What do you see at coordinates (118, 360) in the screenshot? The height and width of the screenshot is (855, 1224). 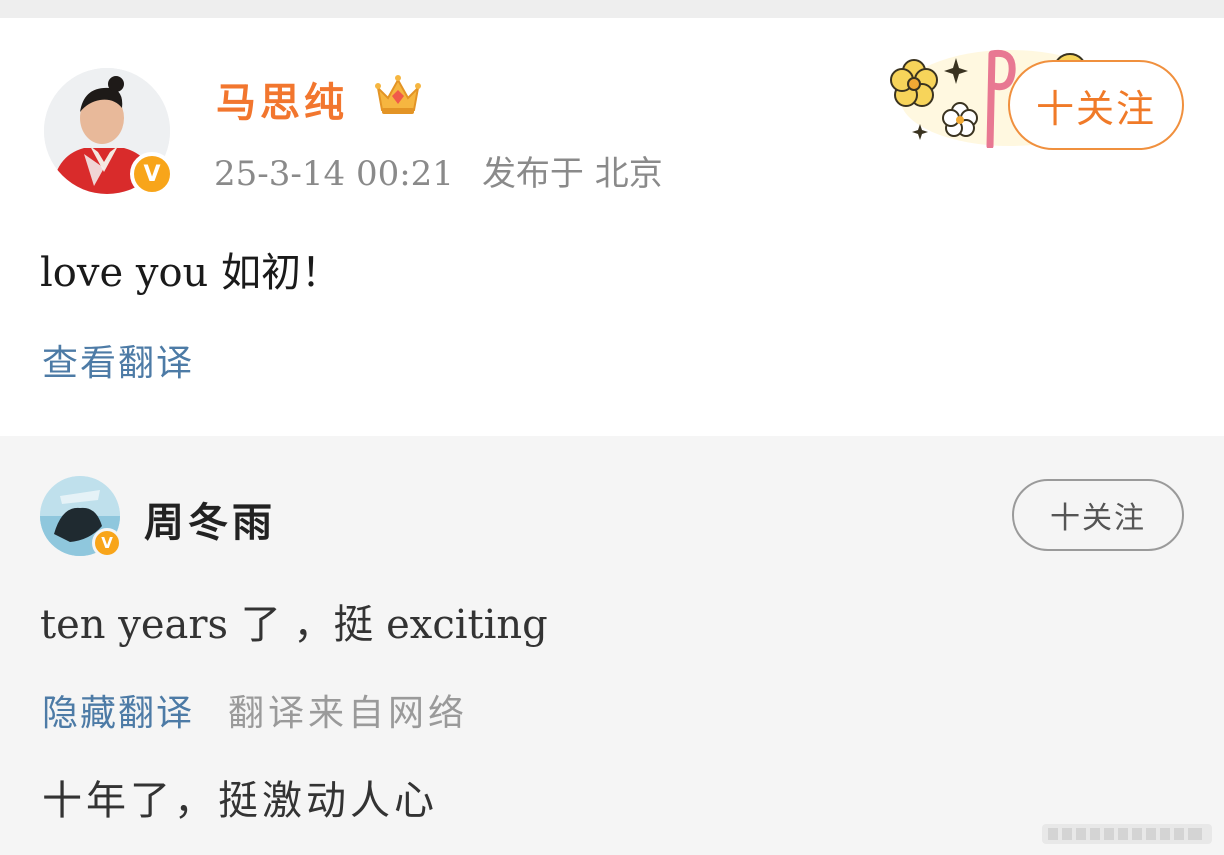 I see `see-translation-link: 查看翻译` at bounding box center [118, 360].